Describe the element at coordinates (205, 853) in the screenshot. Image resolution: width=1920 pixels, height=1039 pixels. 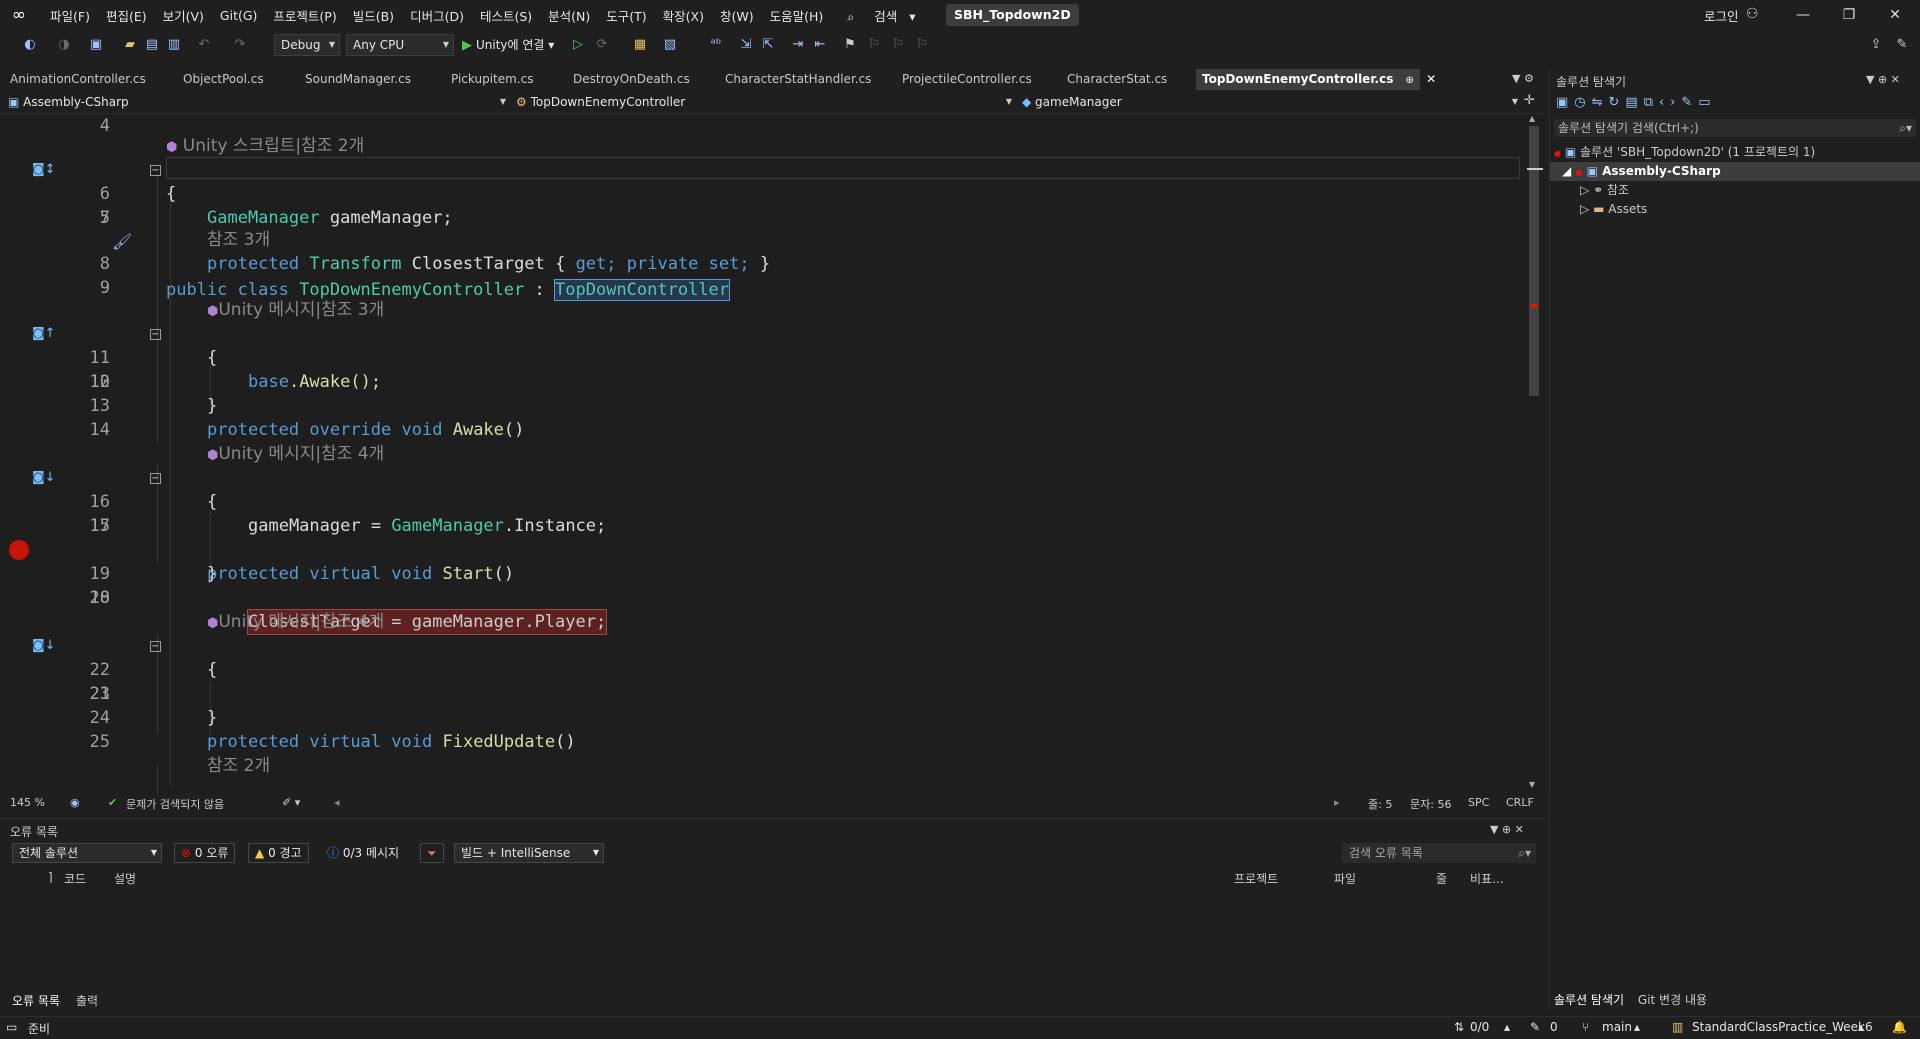
I see `errors-filter-button: ⊗ 0 오류` at that location.